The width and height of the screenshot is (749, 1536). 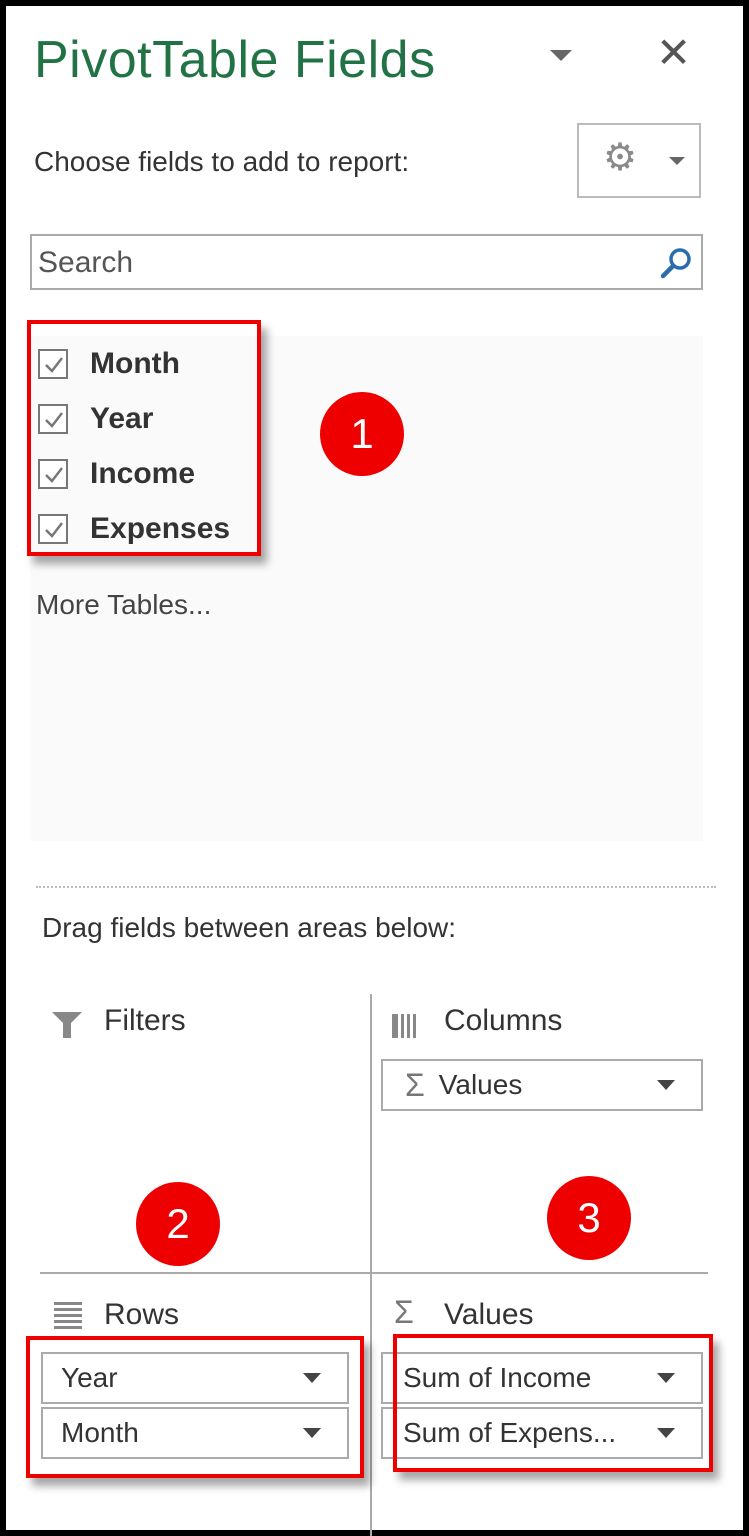 What do you see at coordinates (145, 1020) in the screenshot?
I see `filters-area-label: Filters` at bounding box center [145, 1020].